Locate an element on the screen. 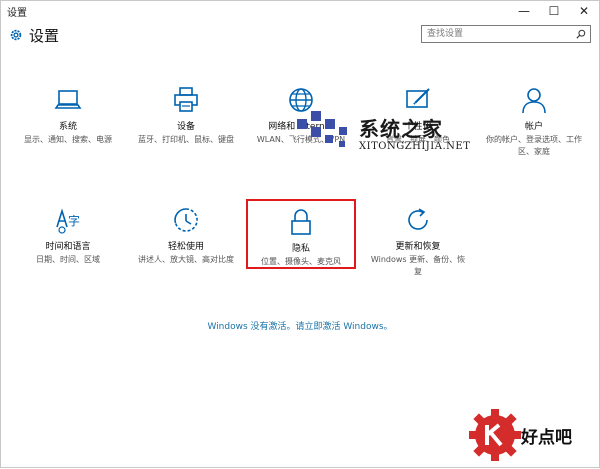 The image size is (600, 469). tile-accounts: 帐户 你的帐户、登录选项、工作区、家庭 is located at coordinates (534, 121).